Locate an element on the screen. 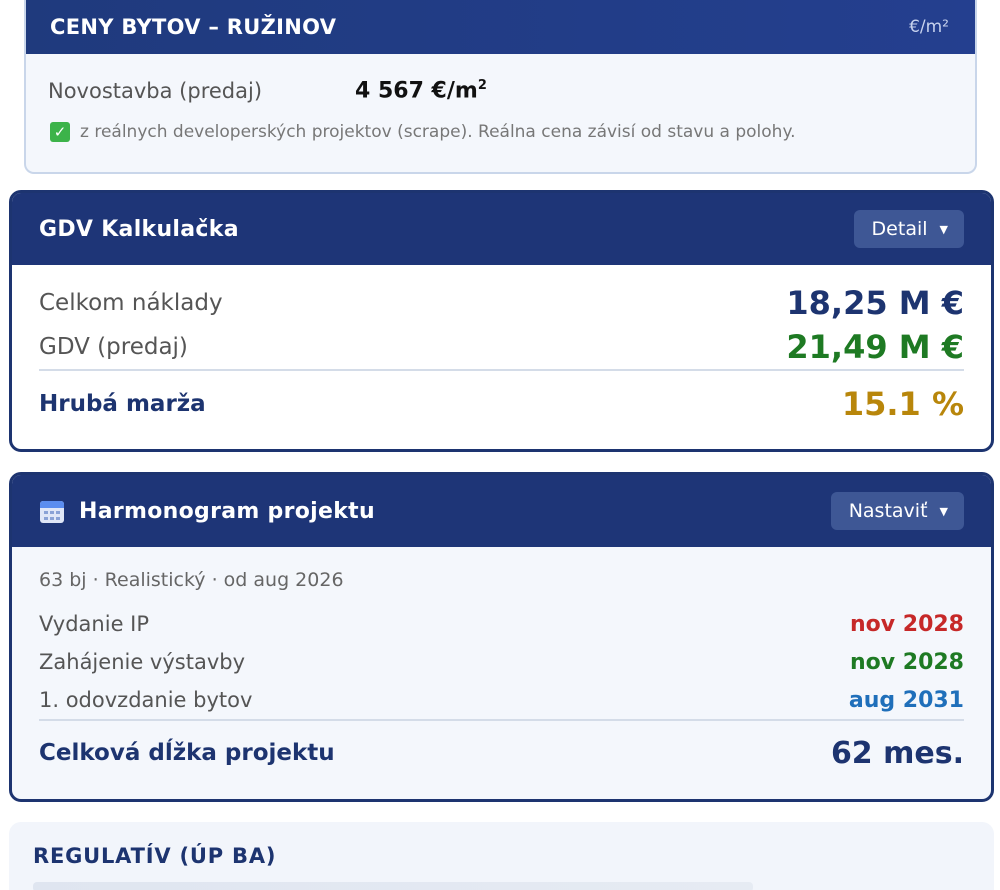 The image size is (1000, 890). gdv-total-label: Hrubá marža is located at coordinates (122, 404).